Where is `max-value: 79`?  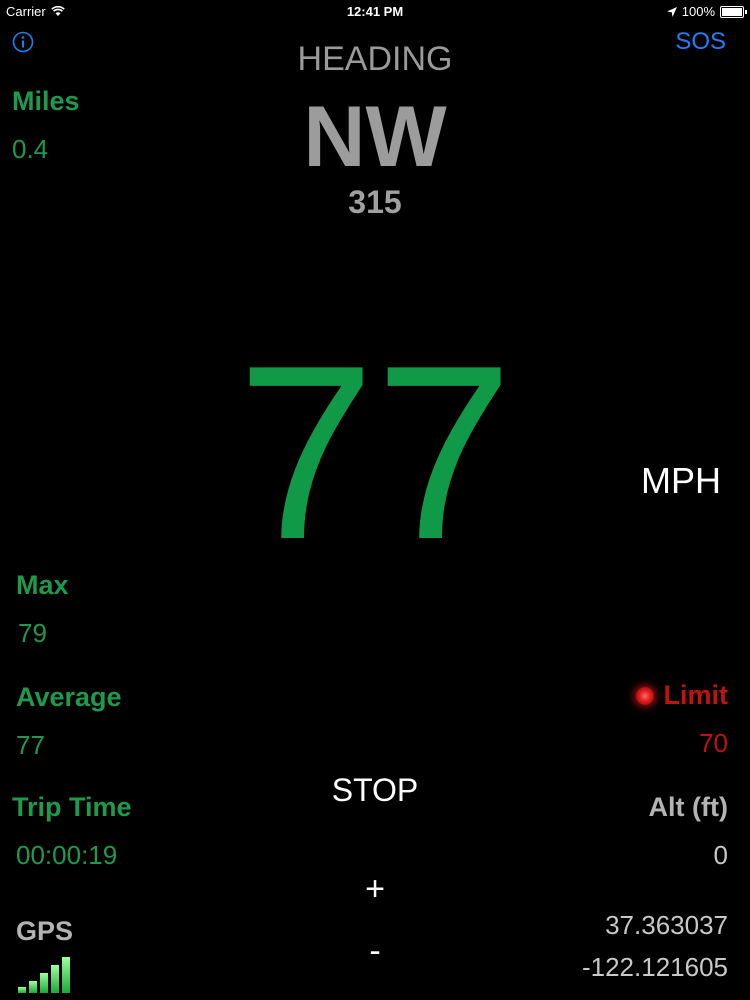
max-value: 79 is located at coordinates (32, 633).